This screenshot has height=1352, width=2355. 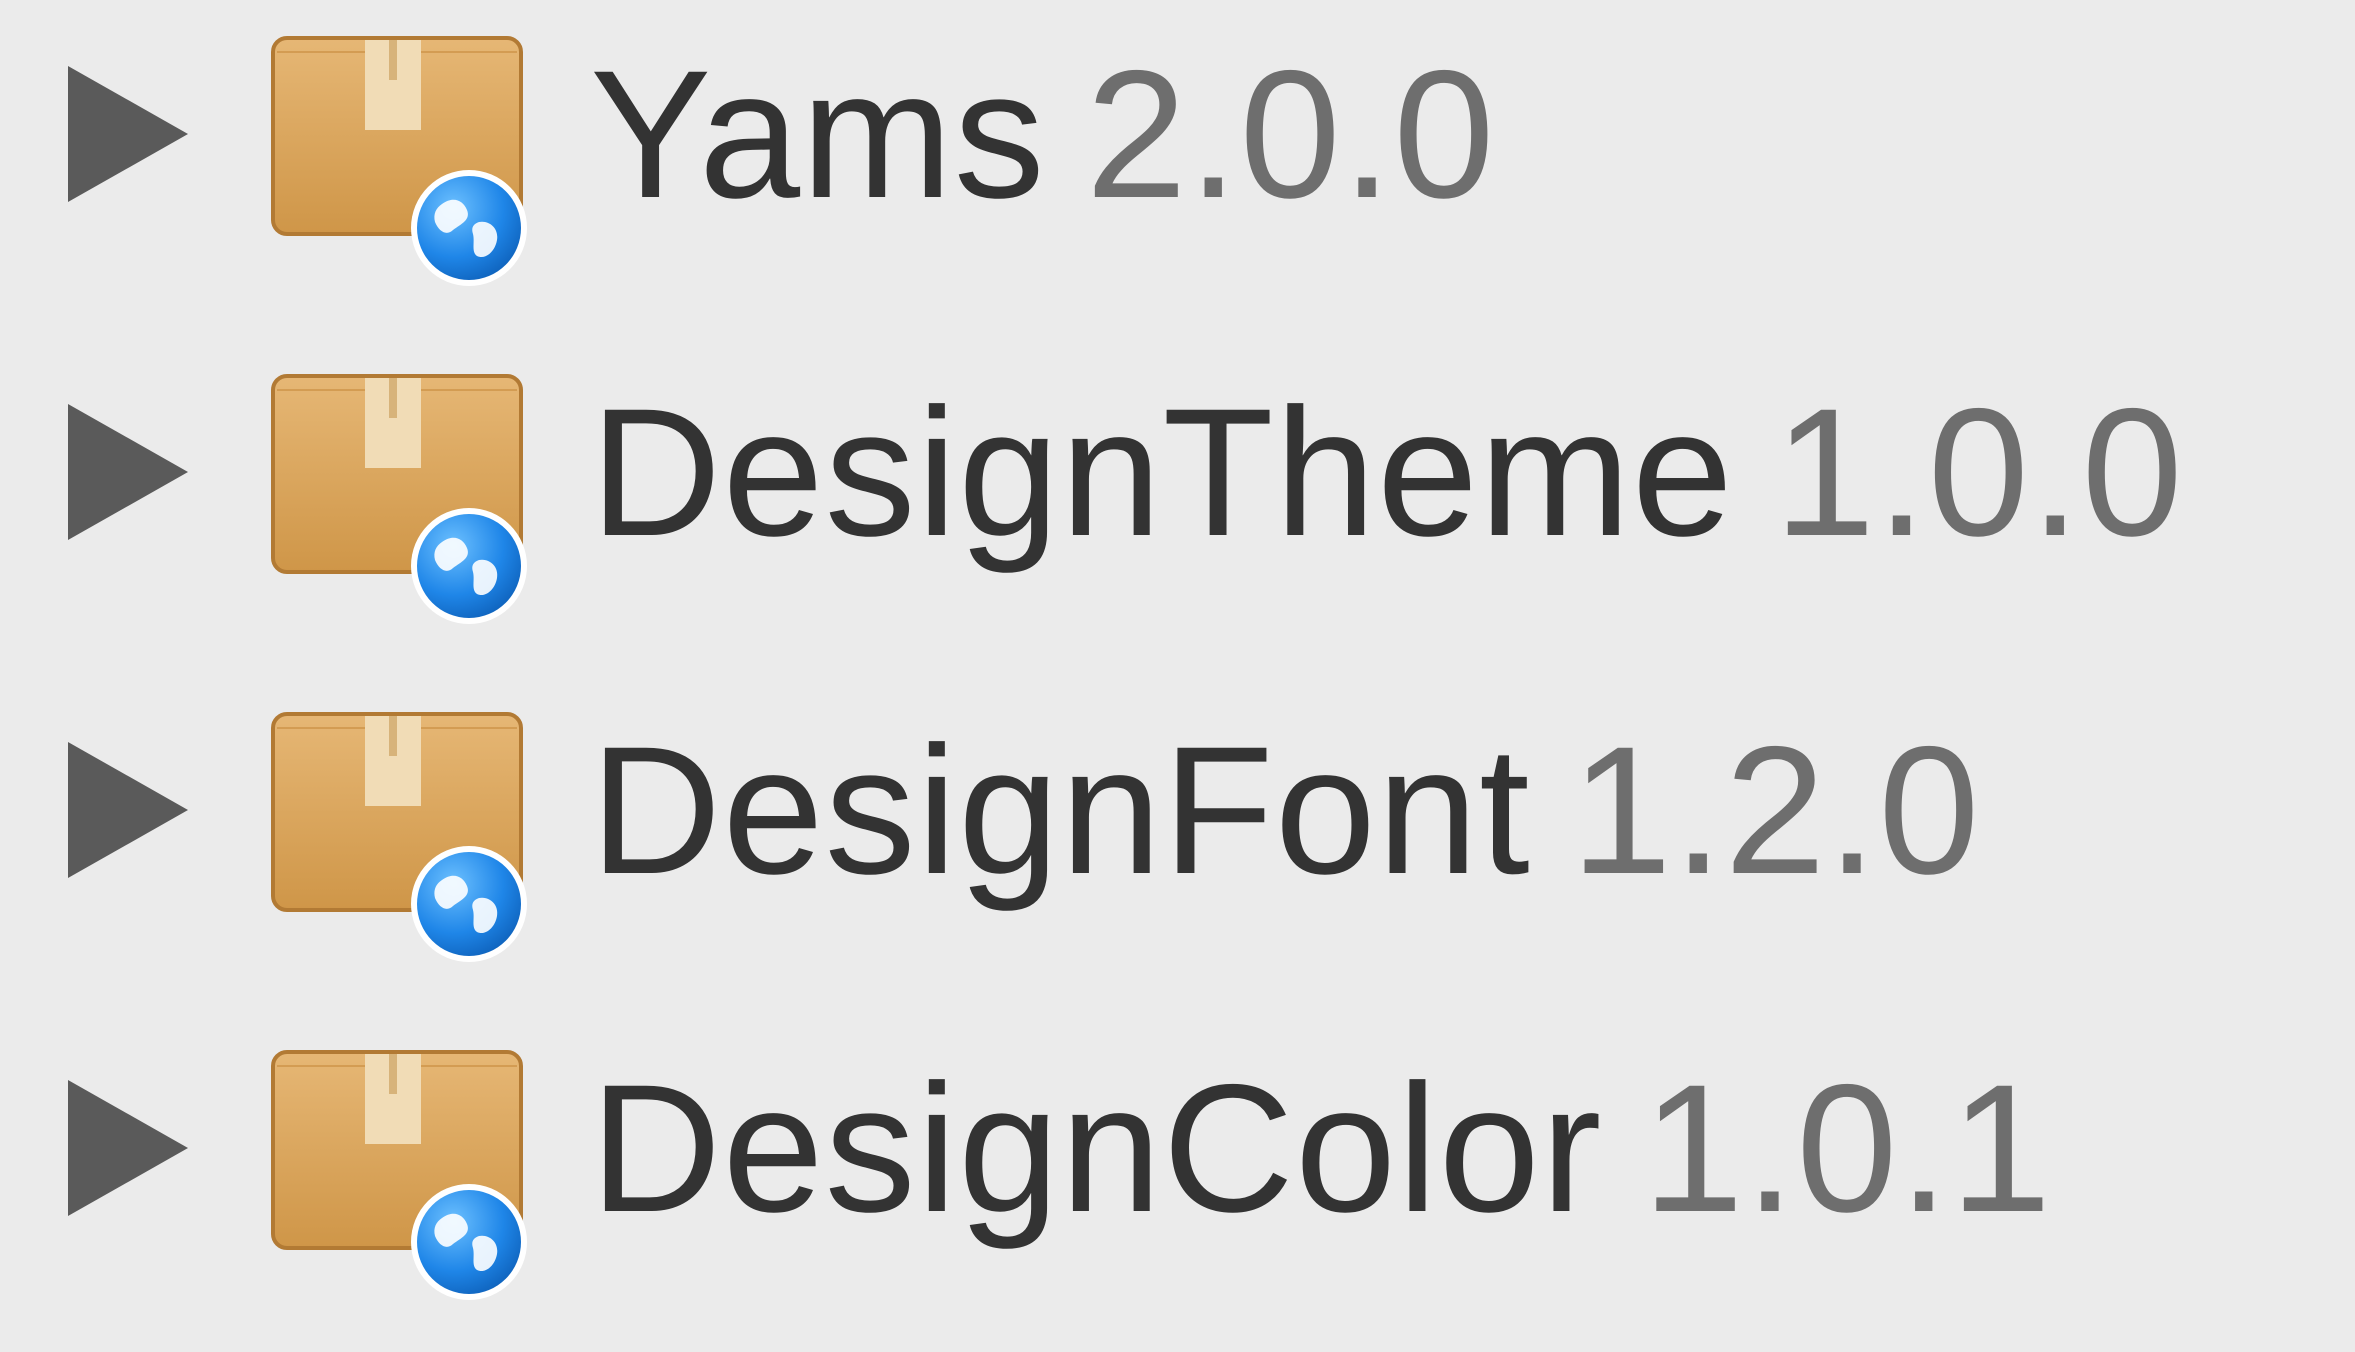 I want to click on package-name: DesignFont, so click(x=1060, y=810).